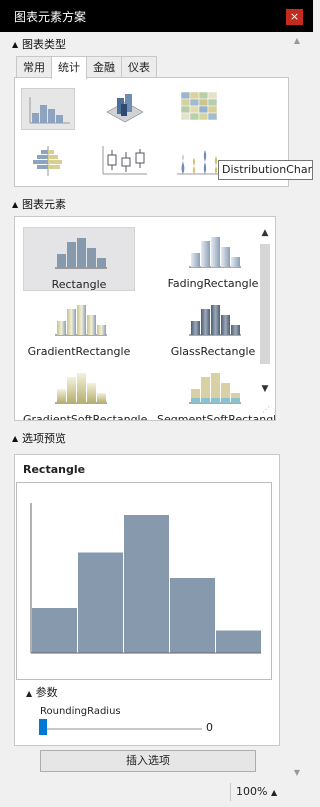 Image resolution: width=320 pixels, height=807 pixels. I want to click on histogram-chart-icon, so click(48, 109).